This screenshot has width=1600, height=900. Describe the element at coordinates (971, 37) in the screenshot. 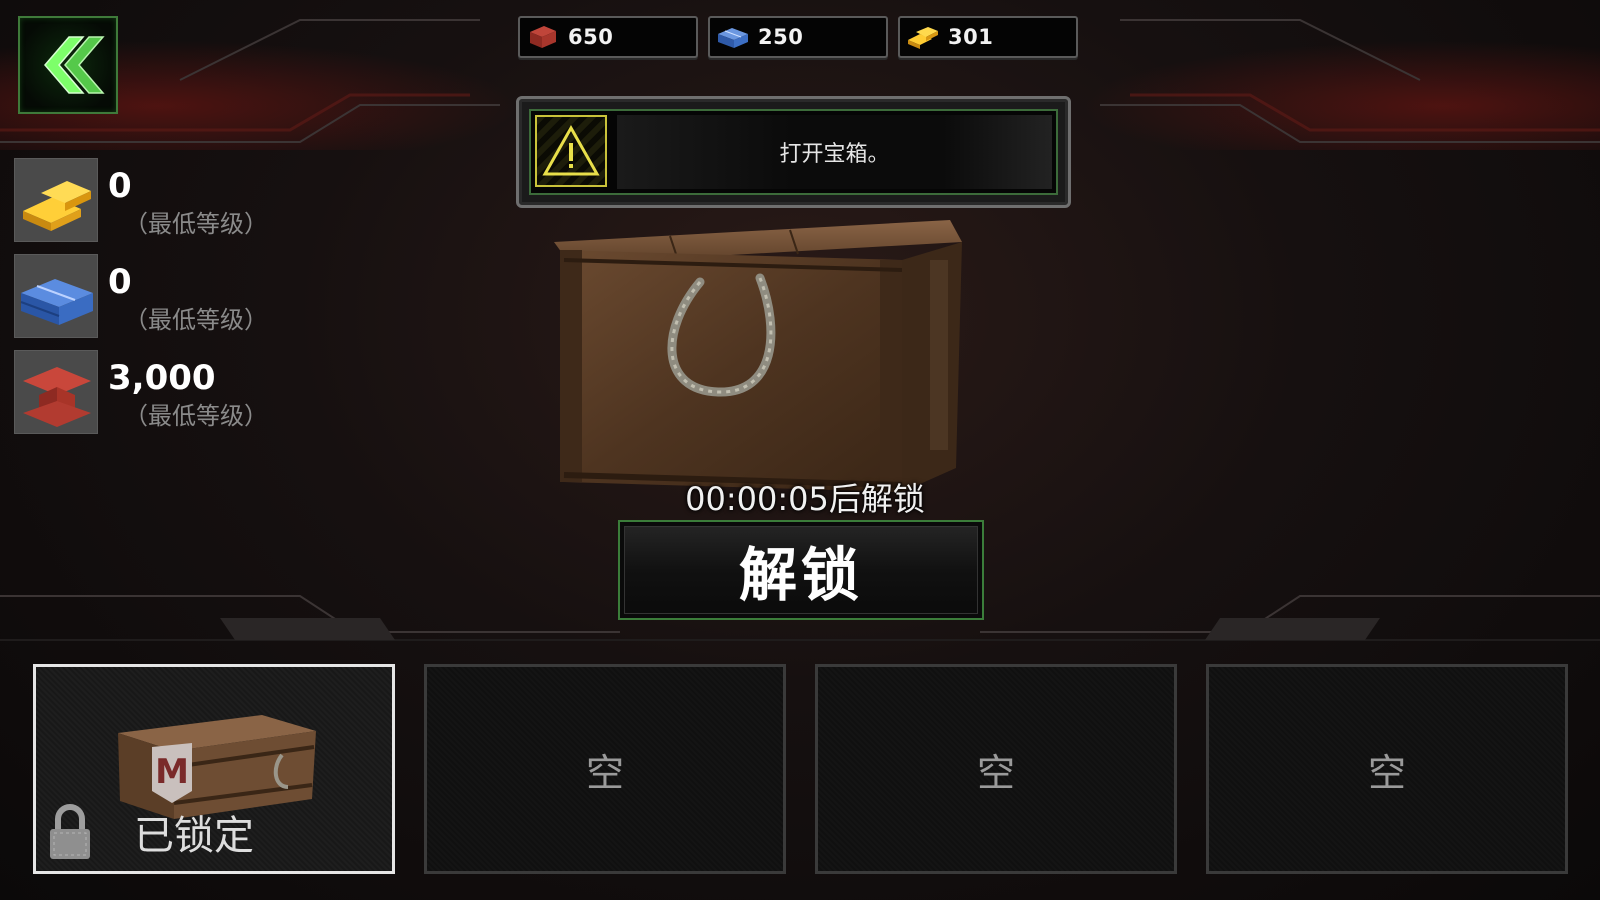

I see `currency-gold-value: 301` at that location.